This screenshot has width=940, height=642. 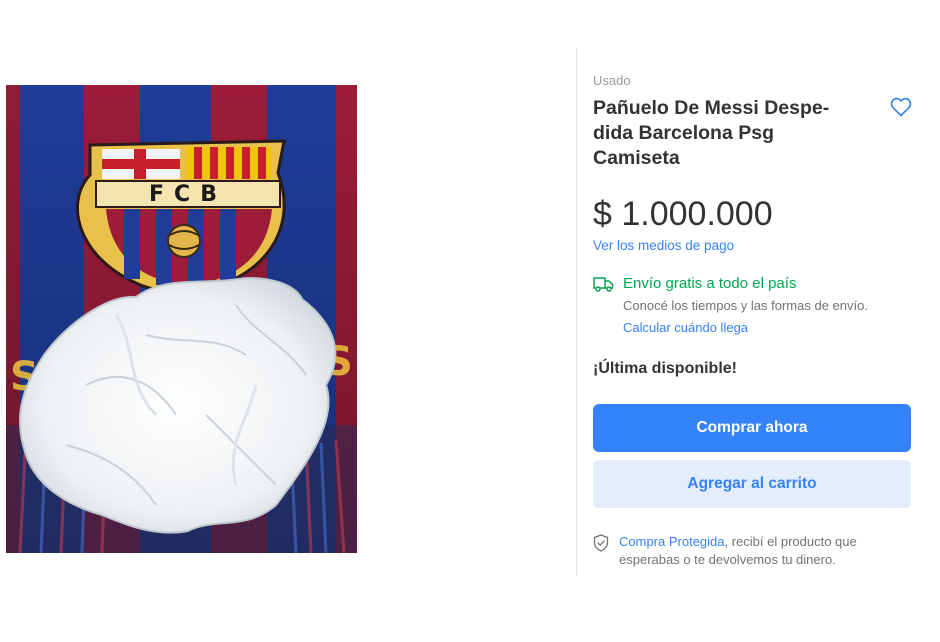 What do you see at coordinates (711, 108) in the screenshot?
I see `title-line: Pañuelo De Messi Despe-` at bounding box center [711, 108].